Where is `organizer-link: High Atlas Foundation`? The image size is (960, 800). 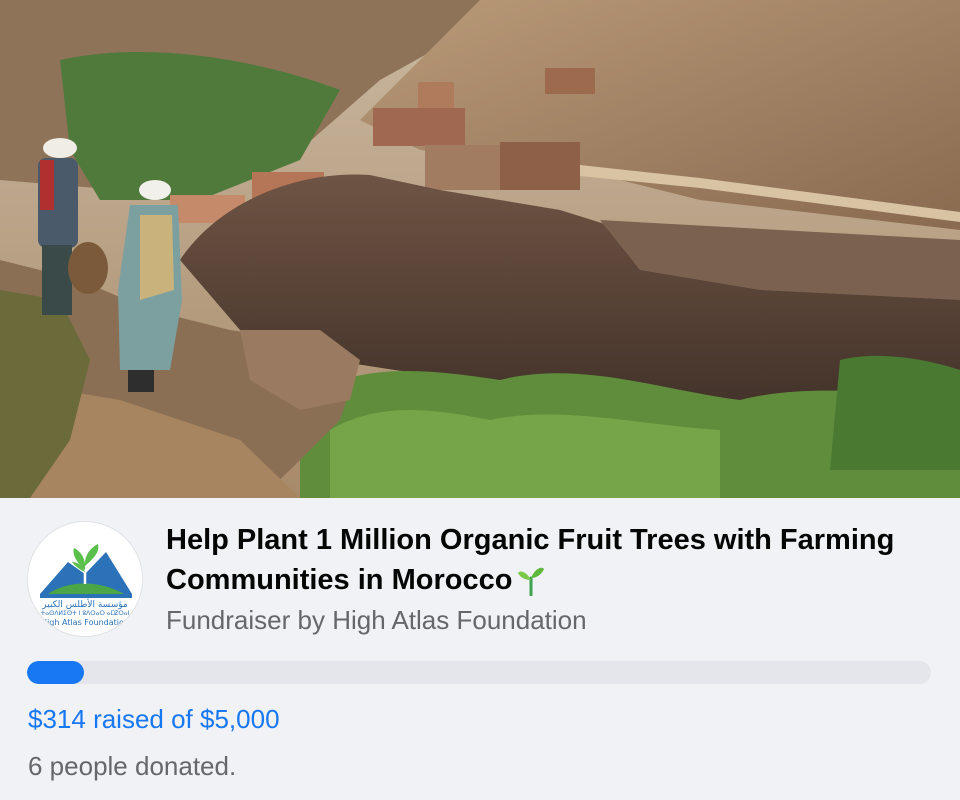
organizer-link: High Atlas Foundation is located at coordinates (459, 620).